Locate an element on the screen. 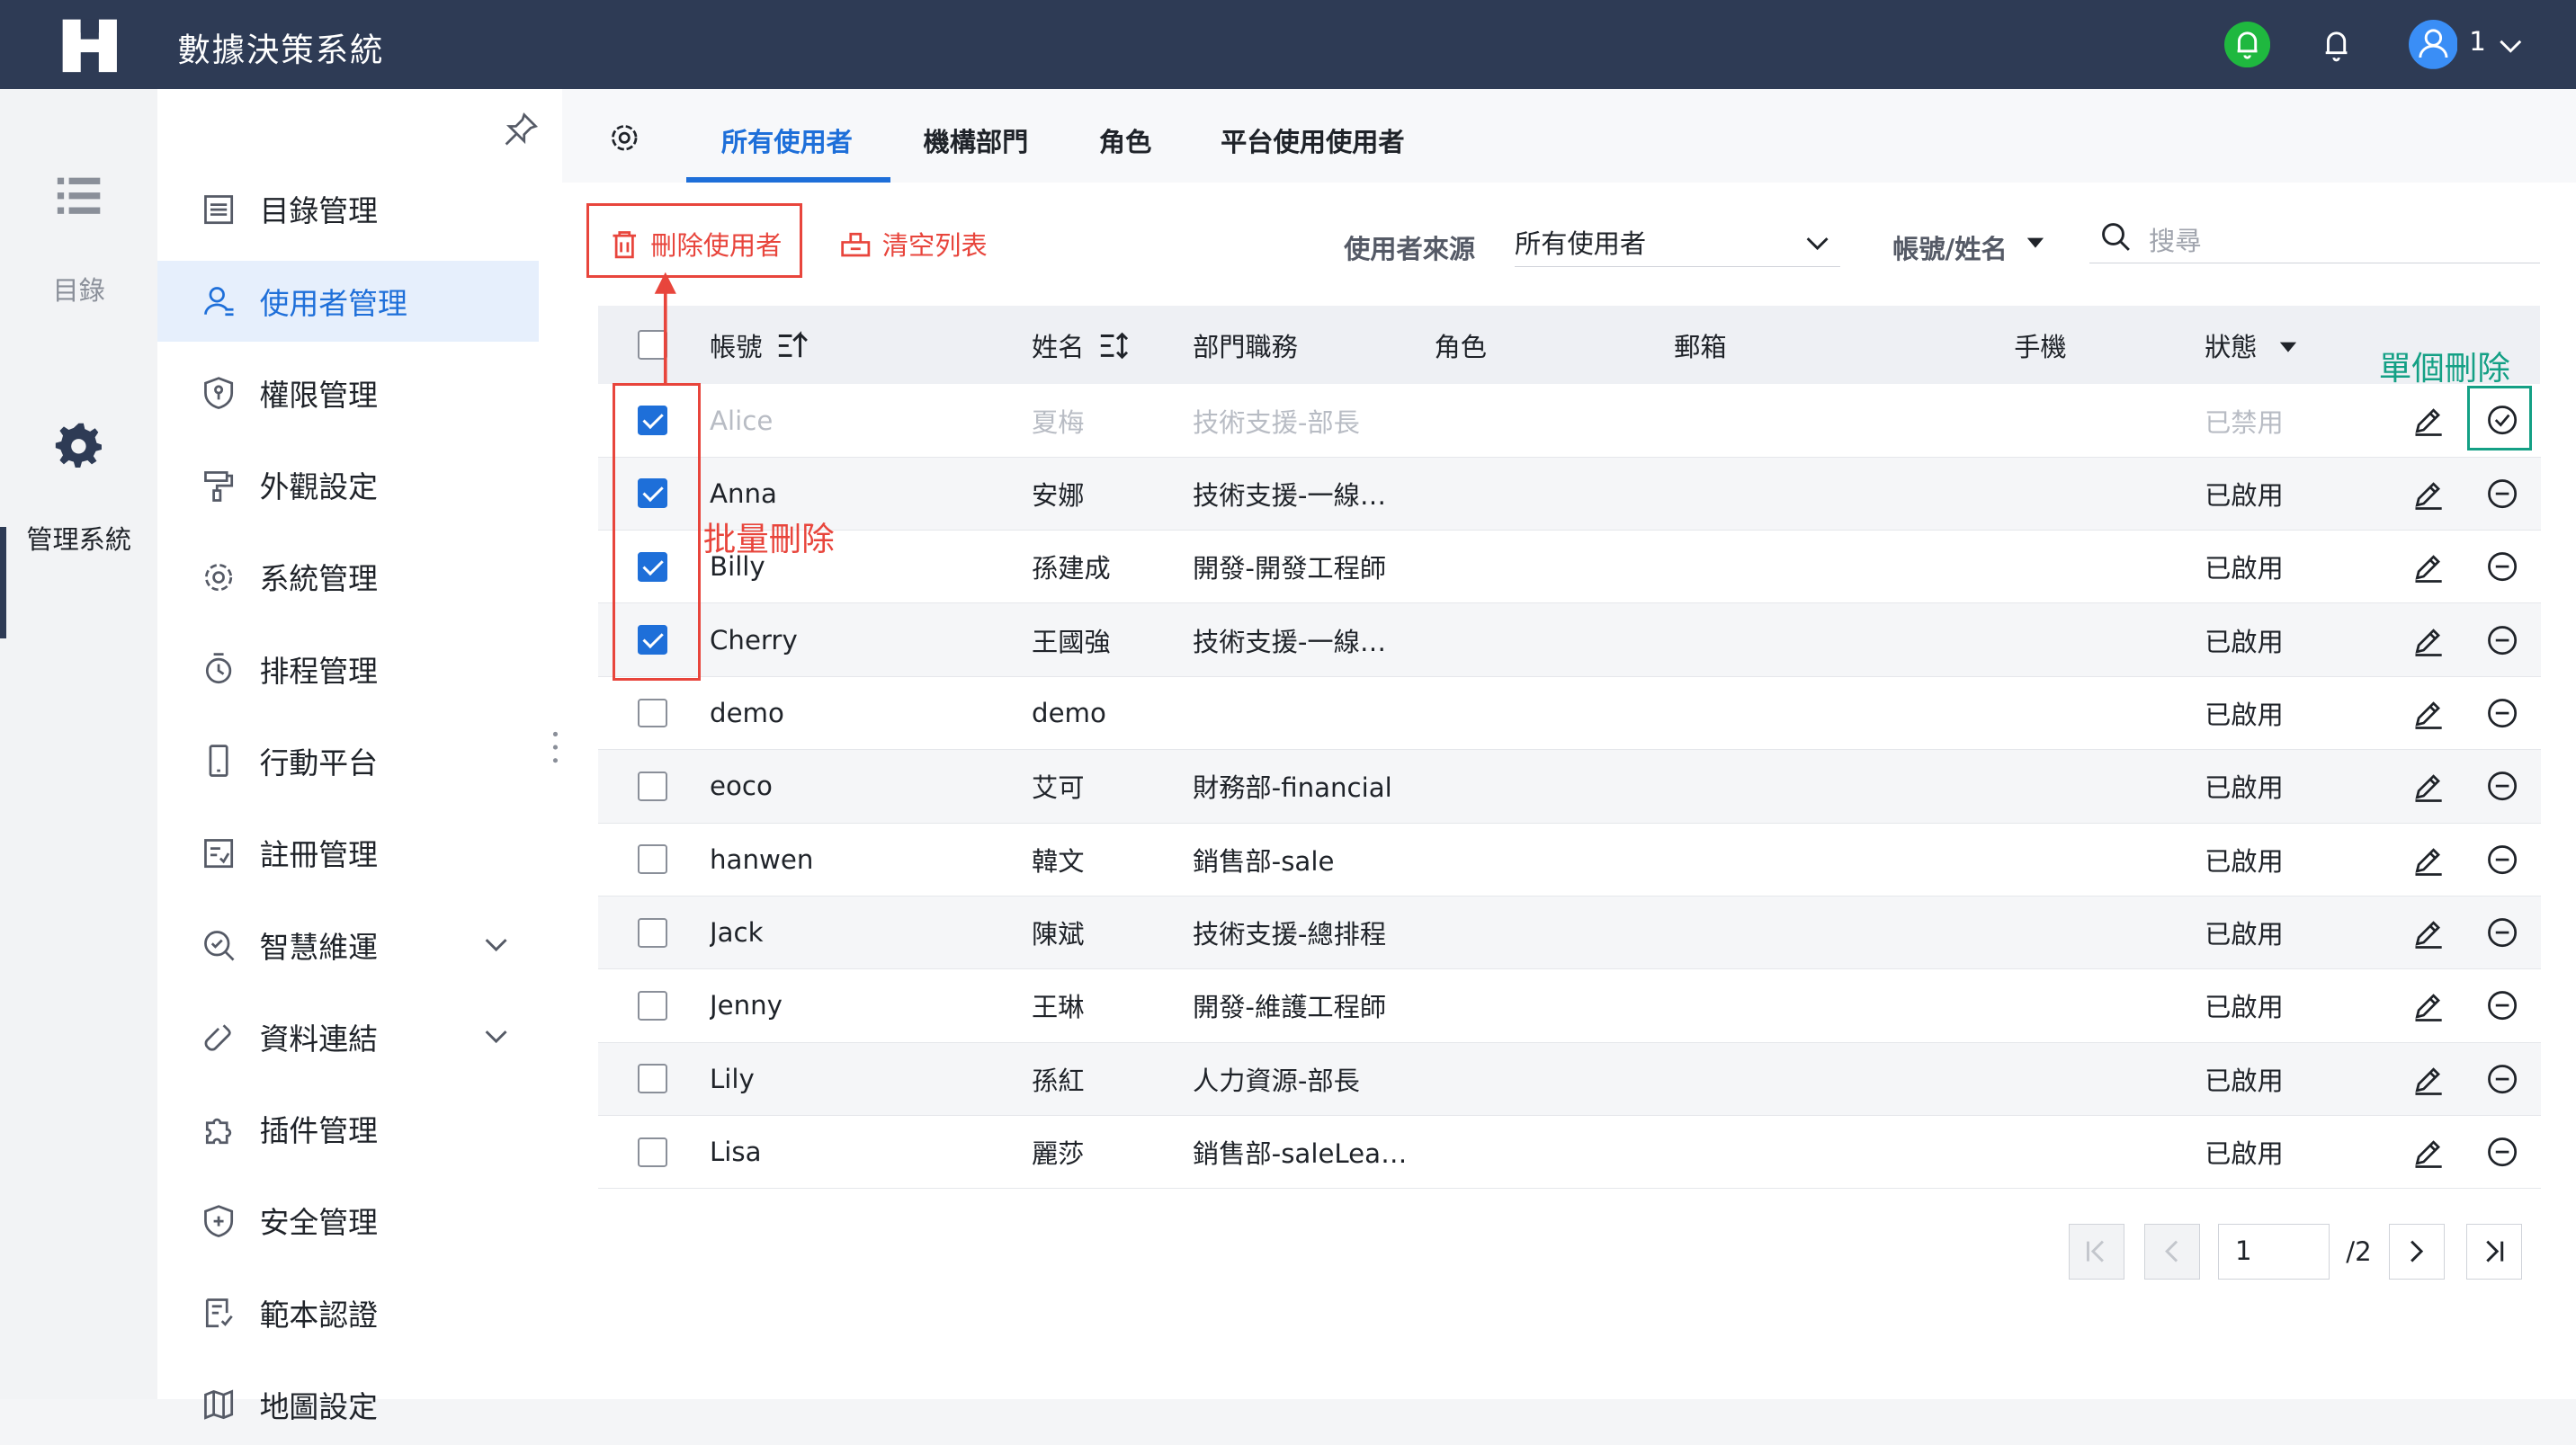 The width and height of the screenshot is (2576, 1445). menu-item-template-auth: 範本認證 is located at coordinates (348, 1313).